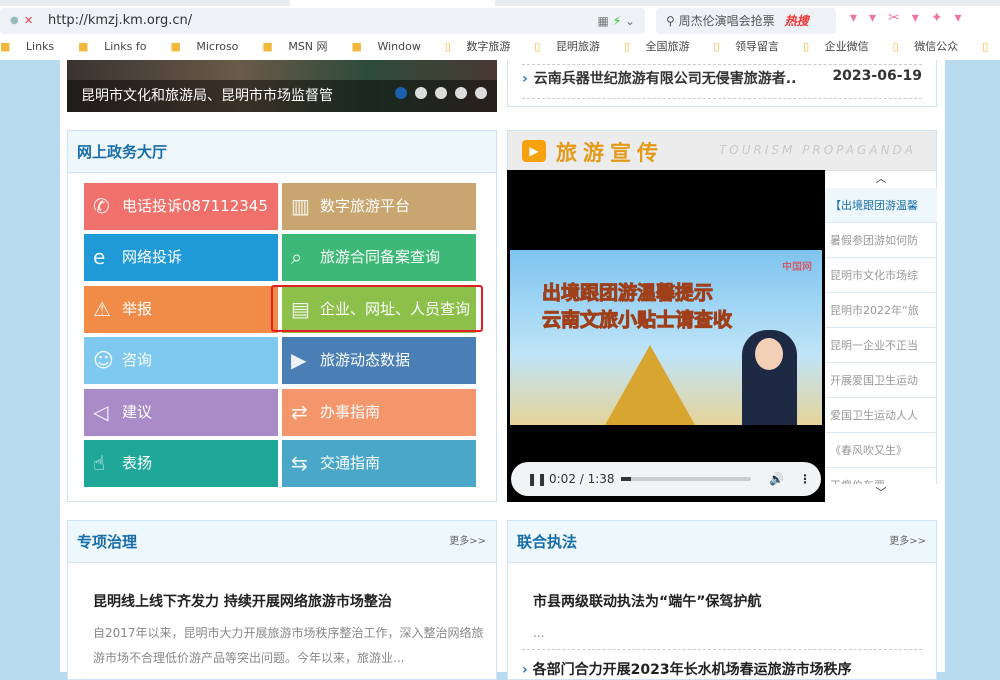  What do you see at coordinates (881, 205) in the screenshot?
I see `video-list-item: 【出境跟团游温馨` at bounding box center [881, 205].